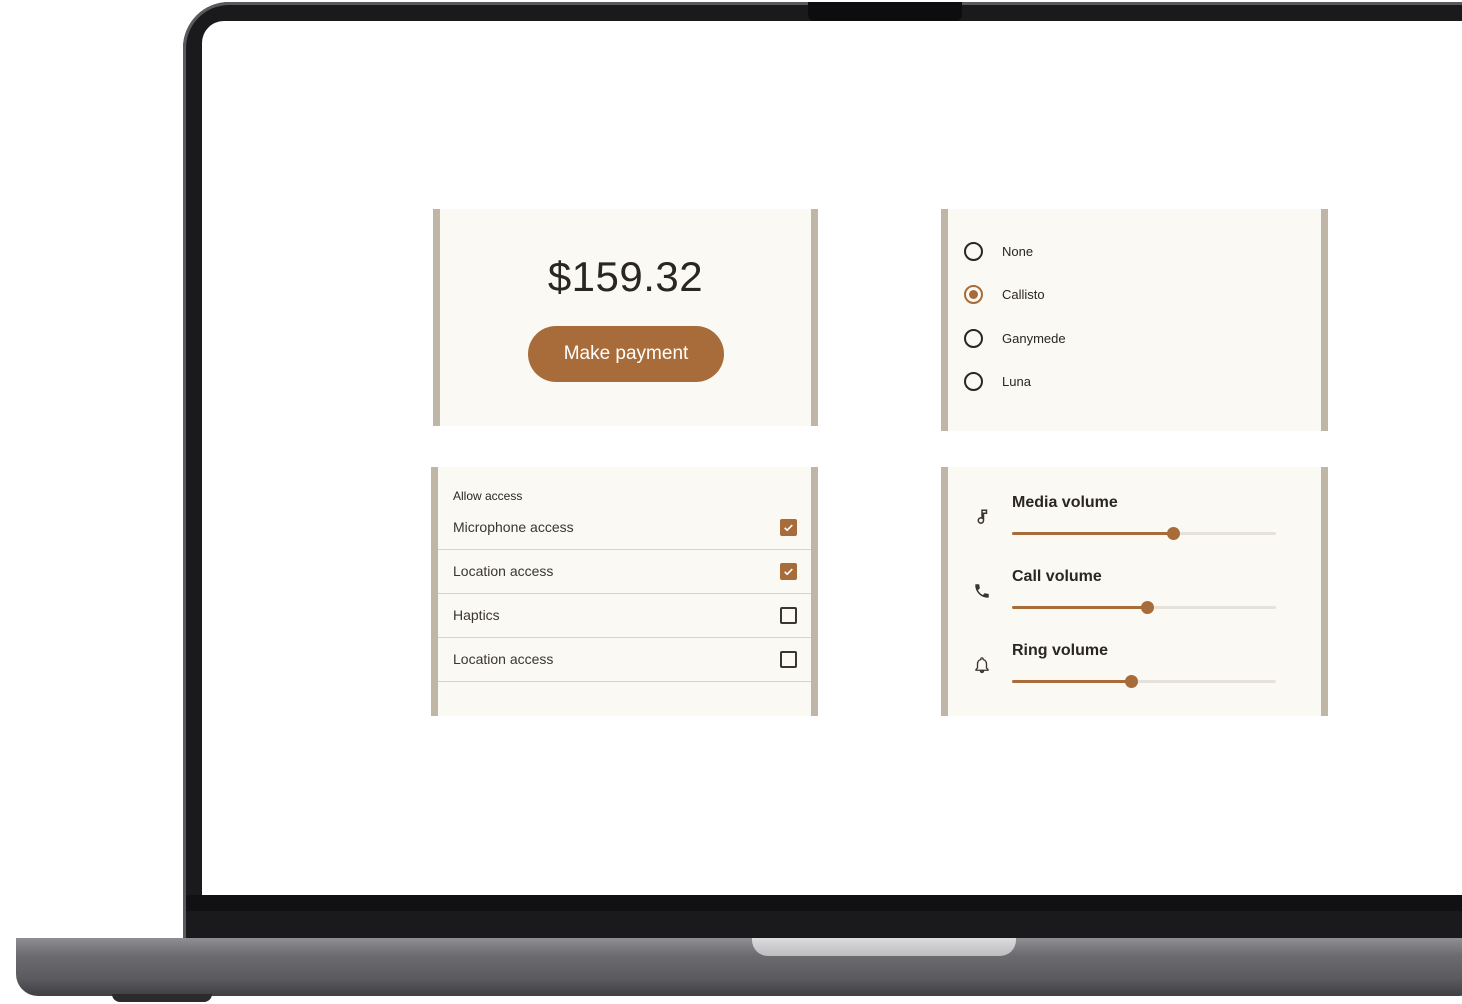 The image size is (1462, 1004). Describe the element at coordinates (488, 496) in the screenshot. I see `access-header: Allow access` at that location.